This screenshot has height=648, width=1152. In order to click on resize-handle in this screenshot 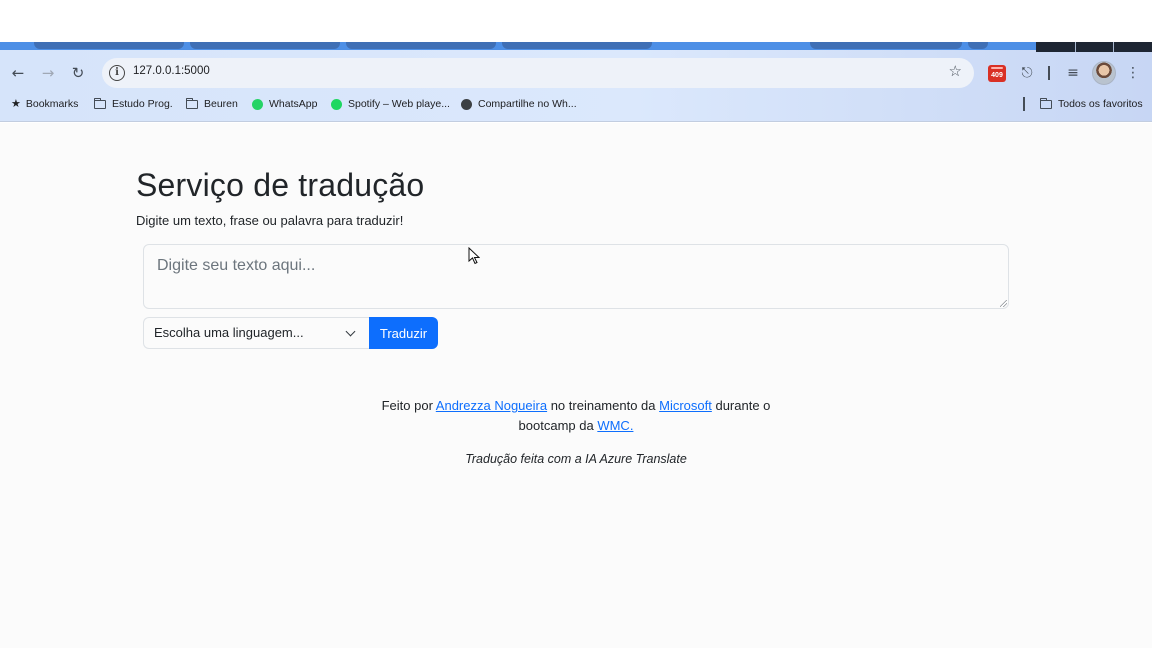, I will do `click(1003, 303)`.